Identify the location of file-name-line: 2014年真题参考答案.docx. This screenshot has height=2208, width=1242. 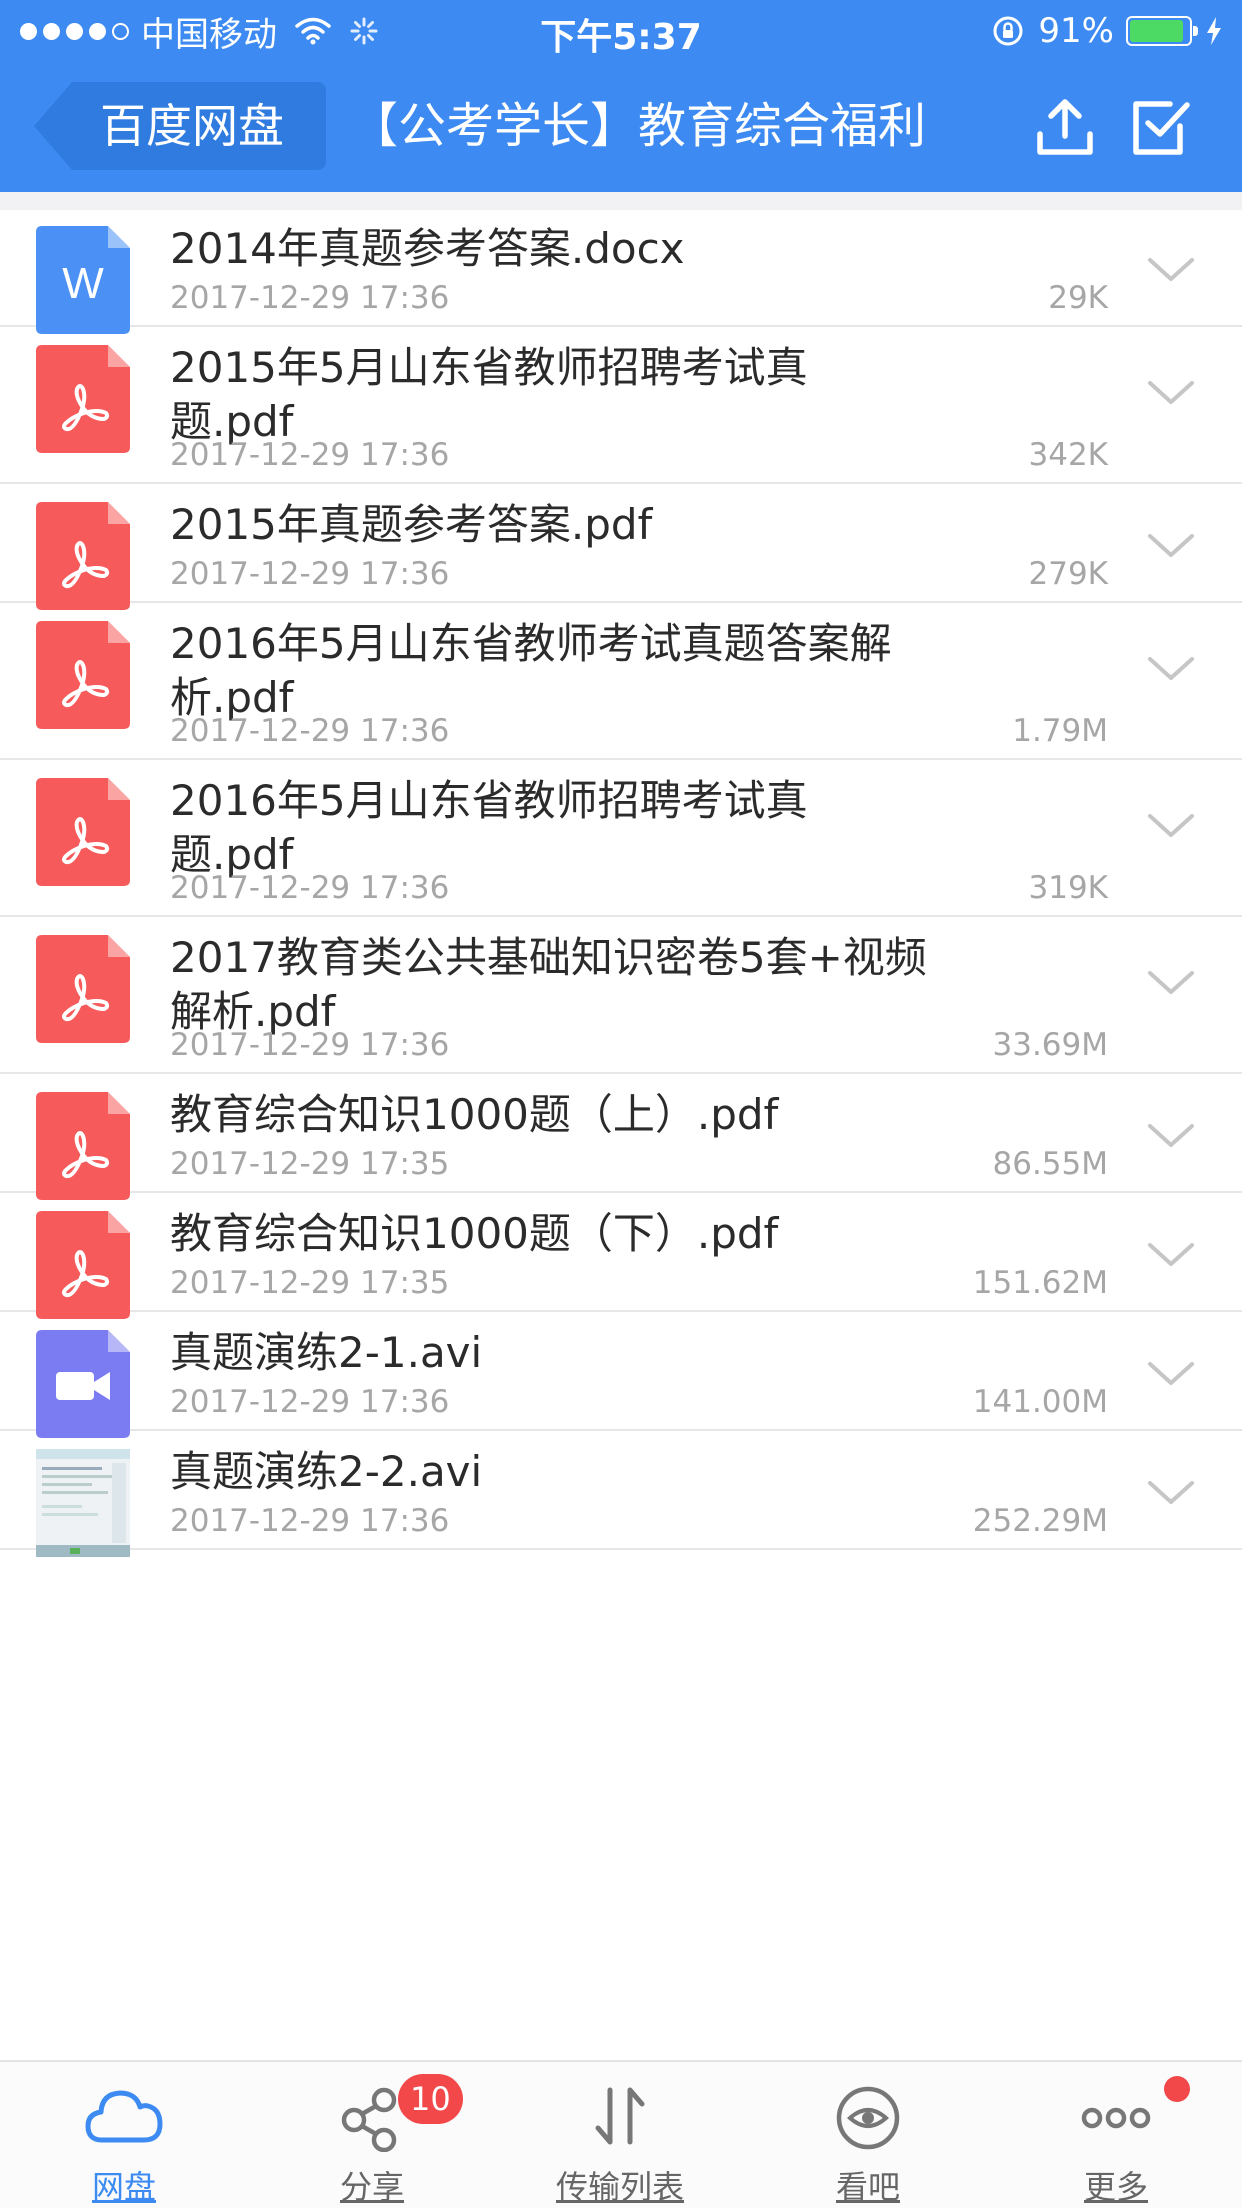
(427, 248).